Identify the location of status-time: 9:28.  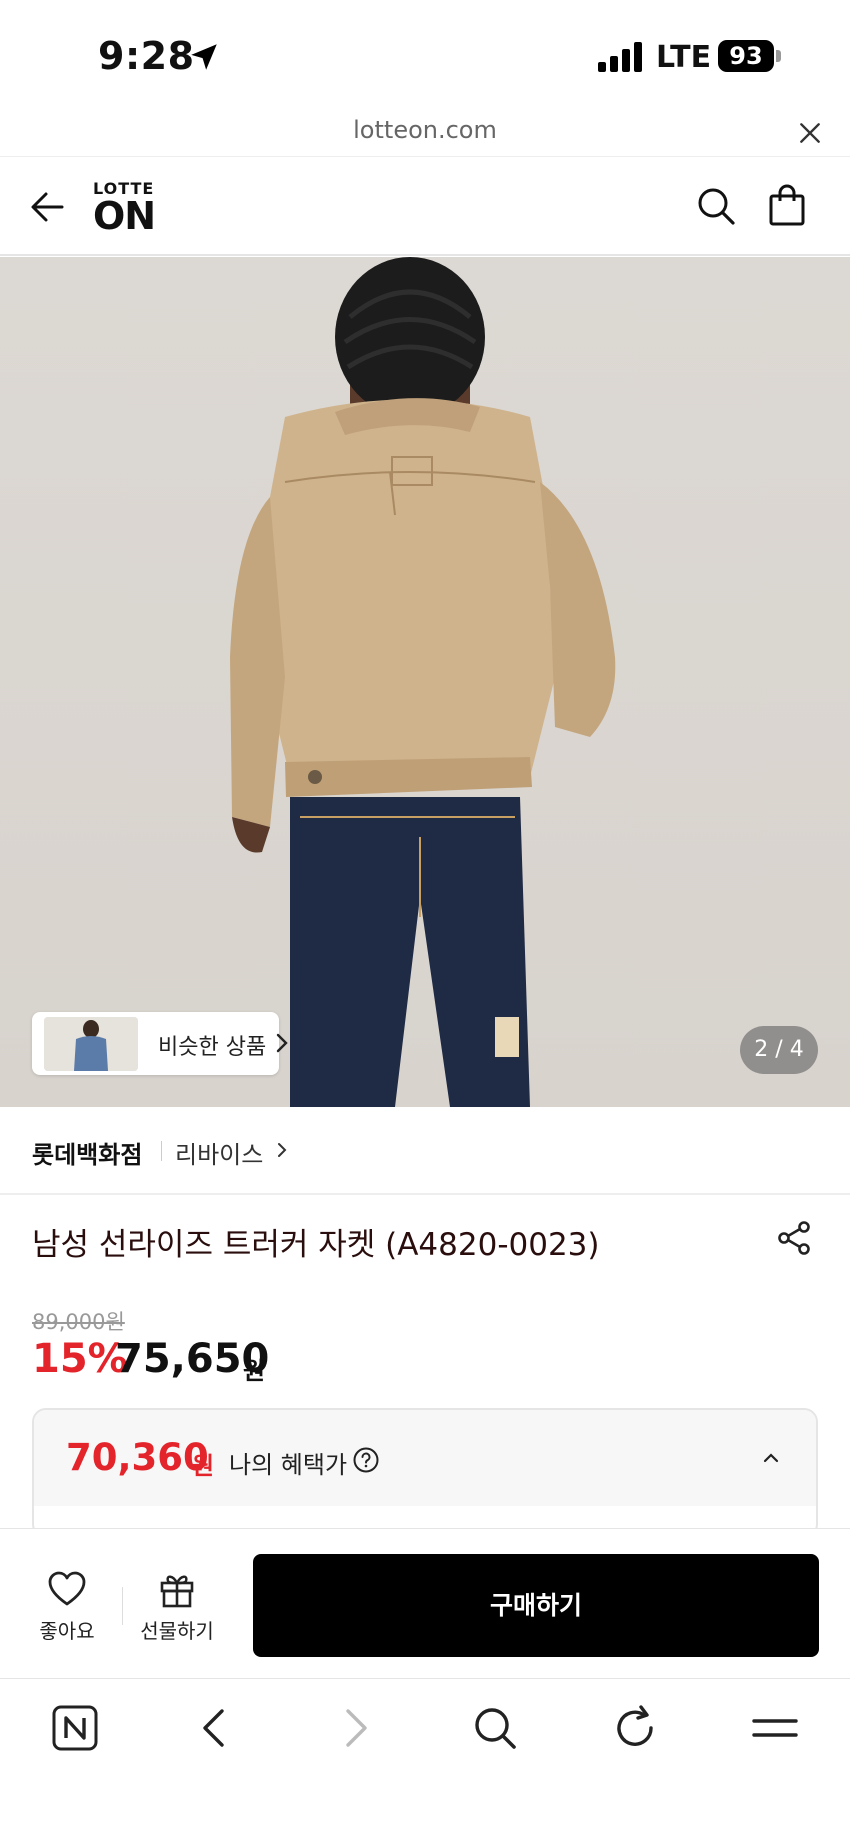
(146, 56).